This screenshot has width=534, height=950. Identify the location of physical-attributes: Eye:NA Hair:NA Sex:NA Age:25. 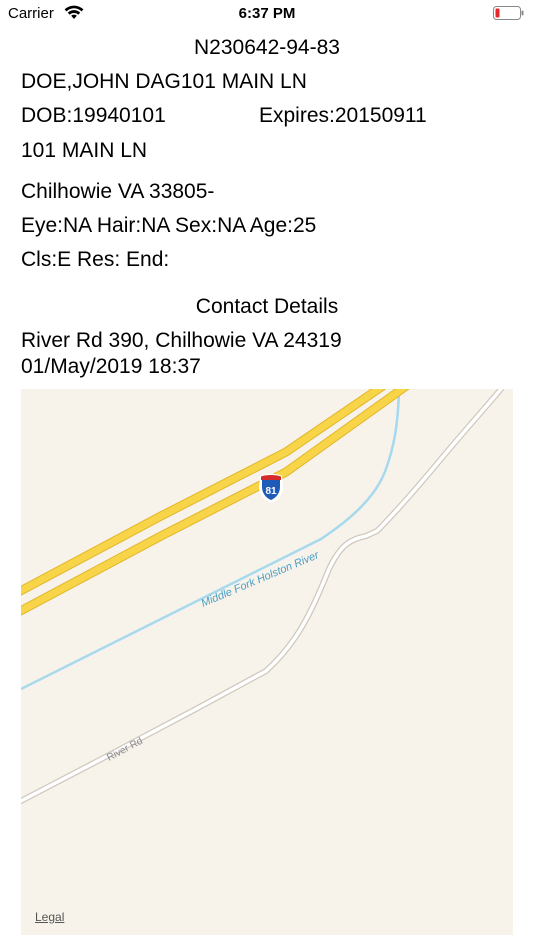
(169, 225).